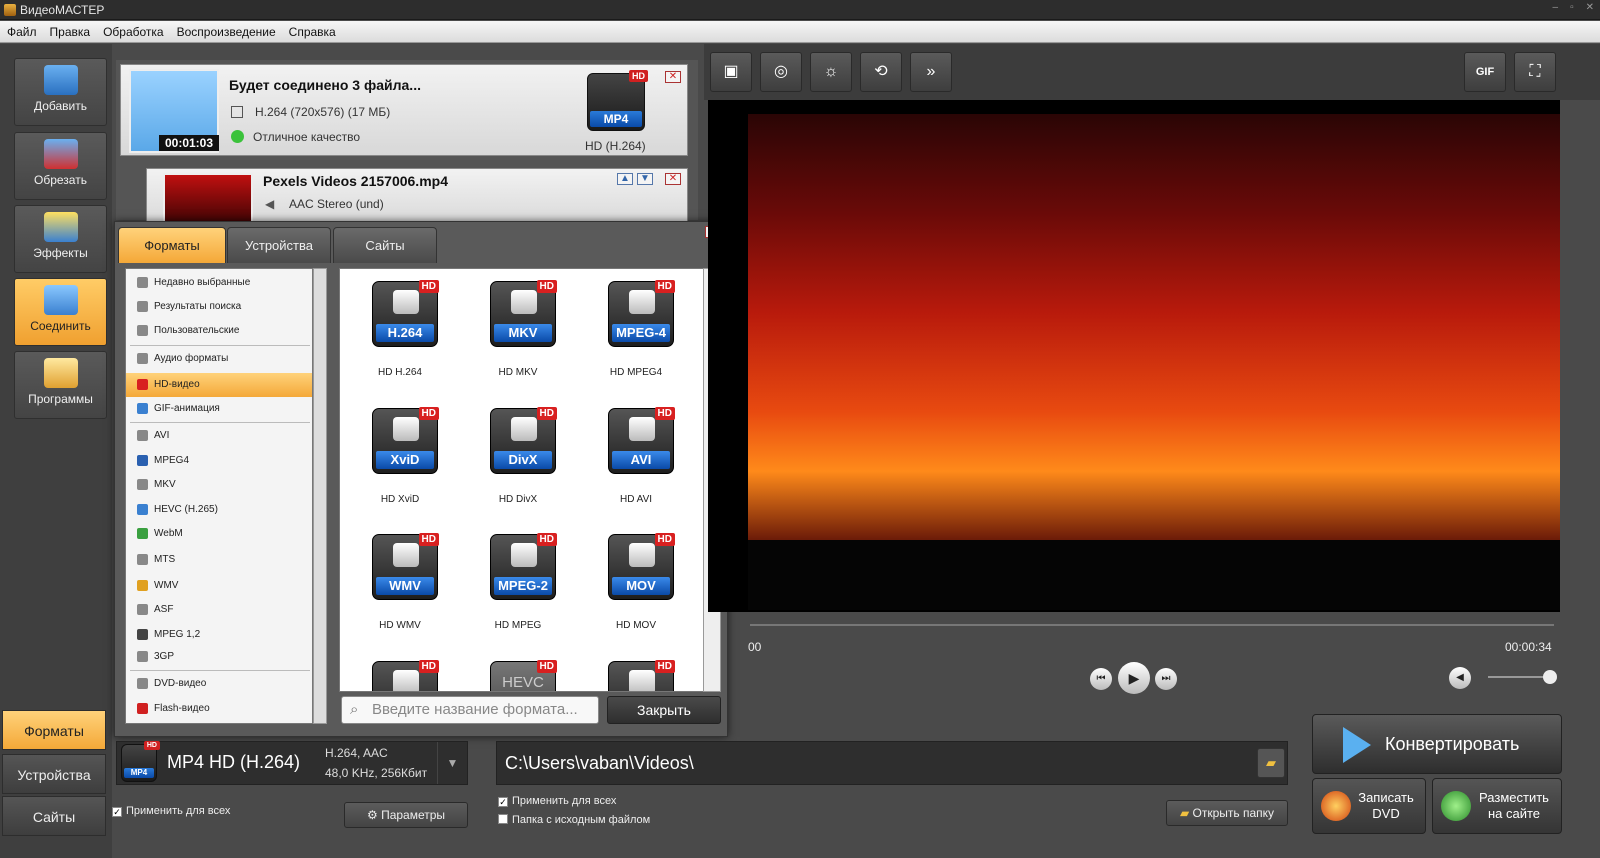  I want to click on category-mpeg4: MPEG4, so click(219, 461).